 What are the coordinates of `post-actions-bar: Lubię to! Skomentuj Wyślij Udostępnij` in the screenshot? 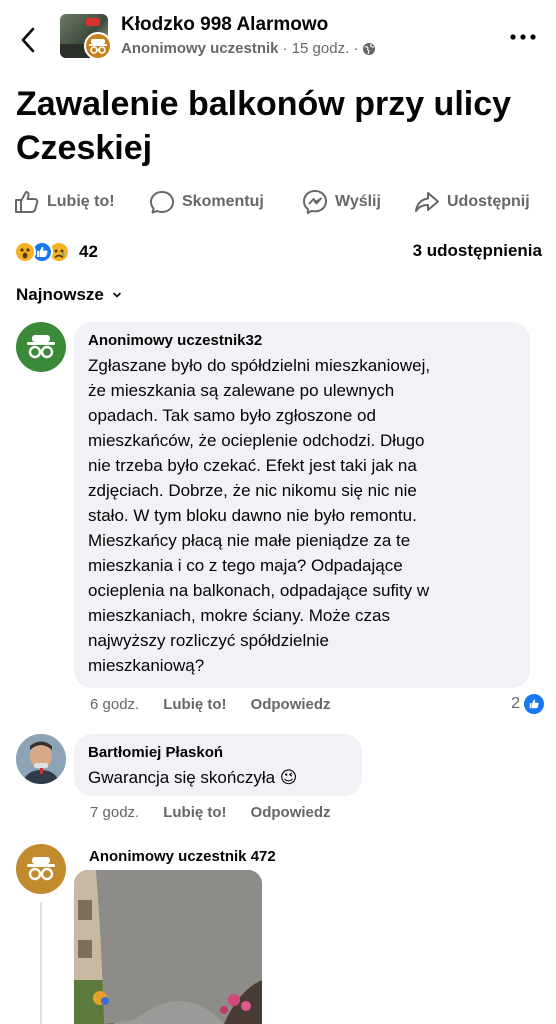 It's located at (278, 202).